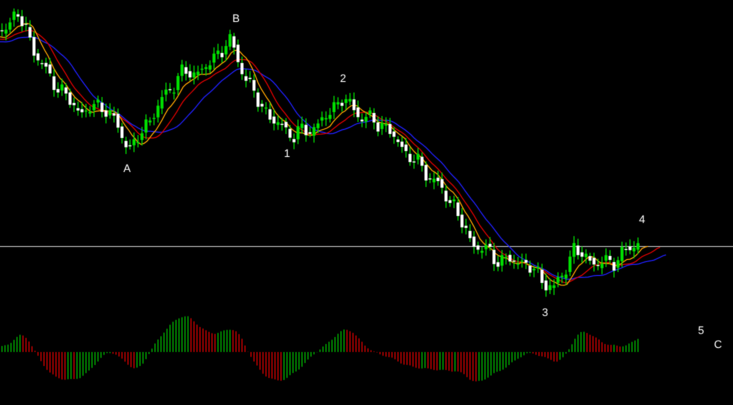 The width and height of the screenshot is (733, 405). Describe the element at coordinates (236, 19) in the screenshot. I see `wave-label: B` at that location.